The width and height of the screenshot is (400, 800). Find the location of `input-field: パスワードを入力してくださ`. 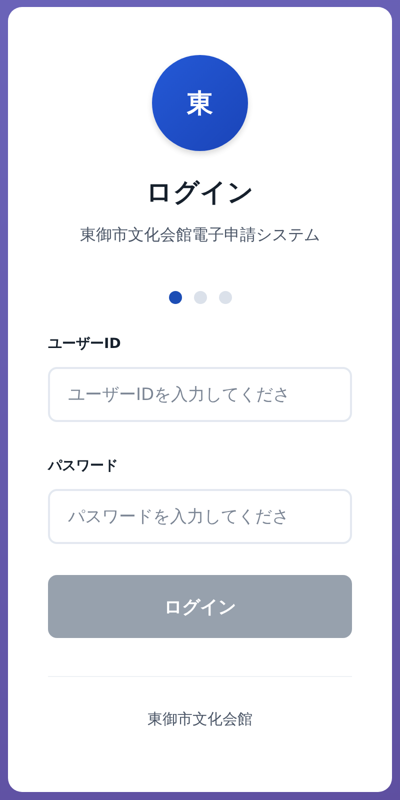

input-field: パスワードを入力してくださ is located at coordinates (200, 516).